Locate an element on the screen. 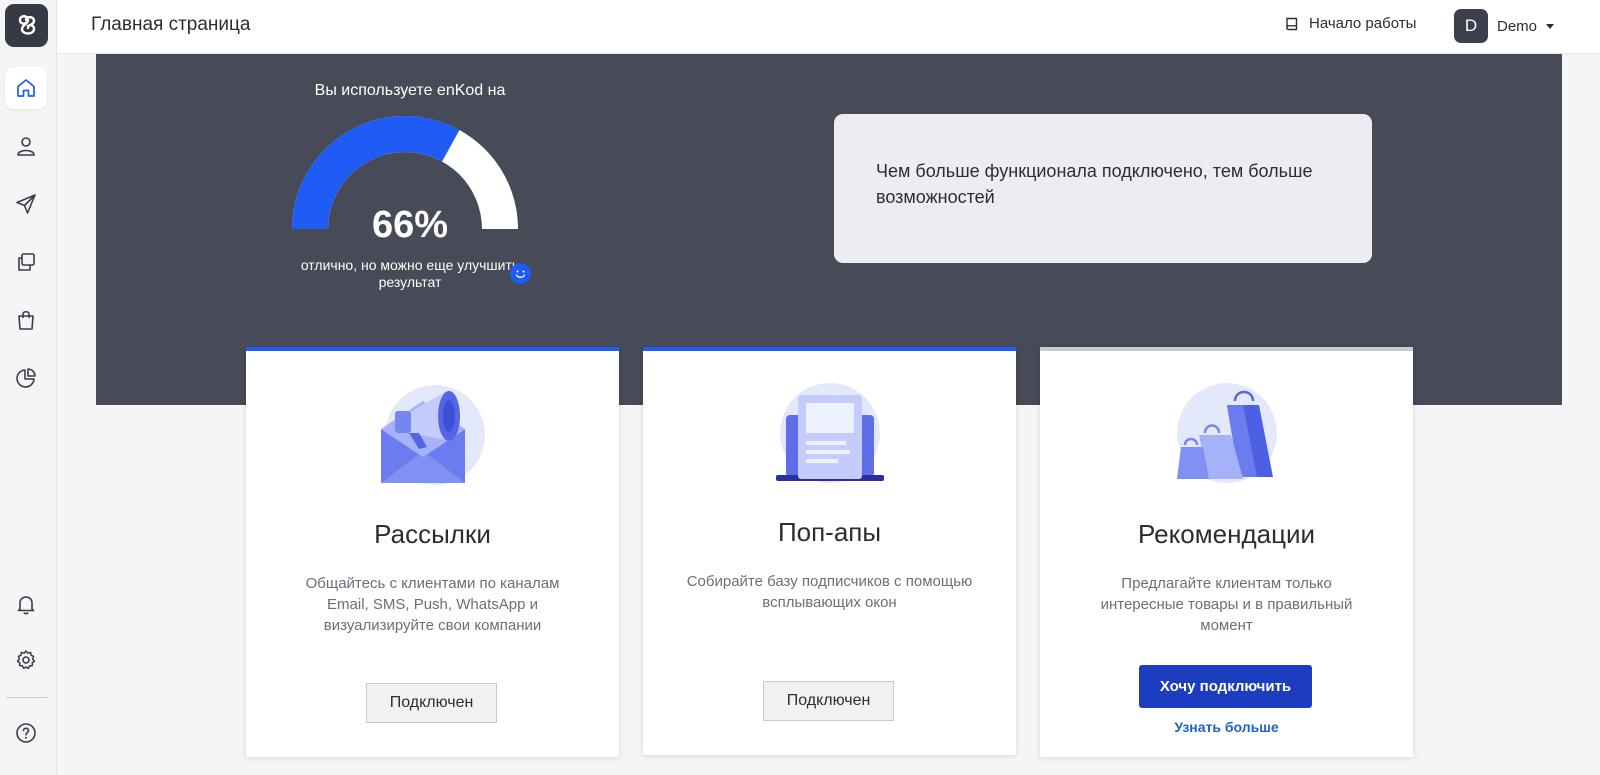 This screenshot has width=1600, height=775. connect-button: Хочу подключить is located at coordinates (1225, 686).